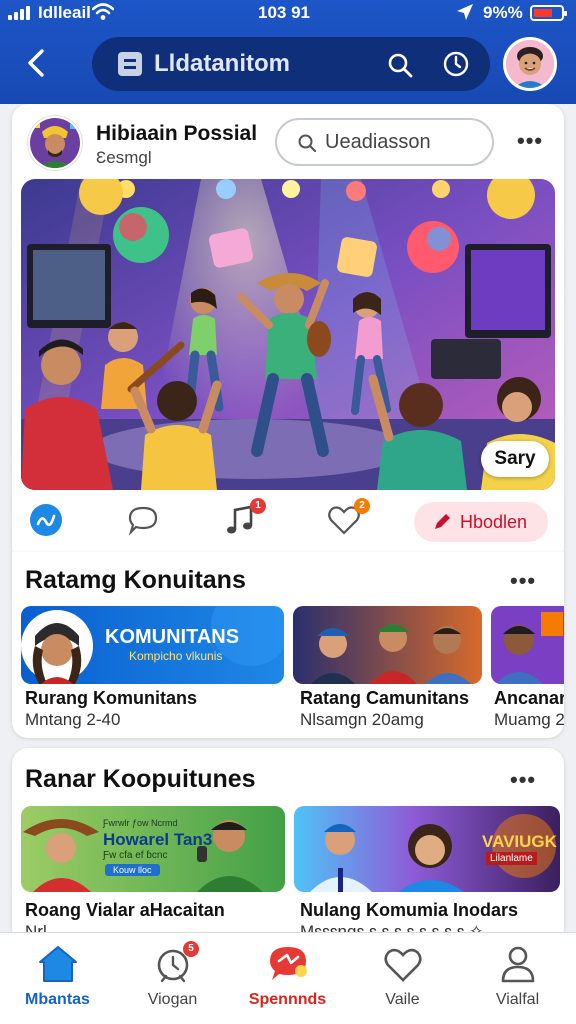 The image size is (576, 1024). Describe the element at coordinates (456, 64) in the screenshot. I see `clock-icon` at that location.